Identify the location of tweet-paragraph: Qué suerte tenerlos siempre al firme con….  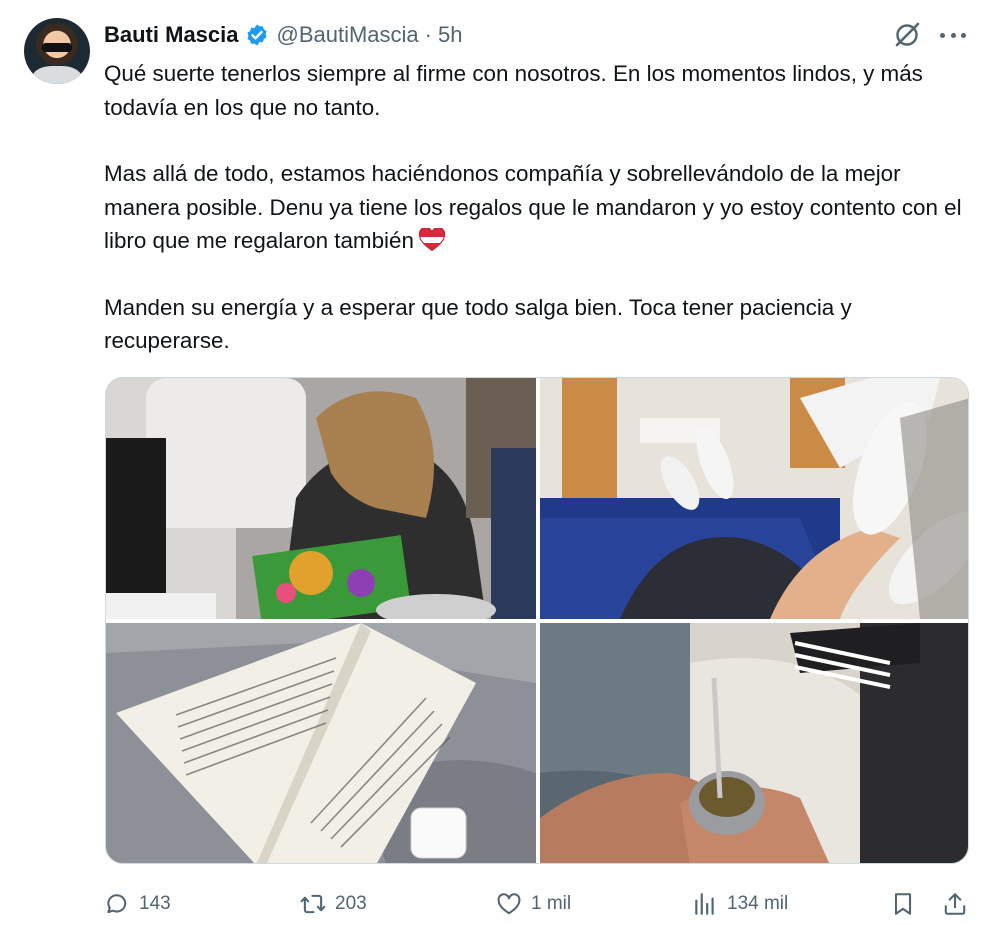
(513, 90).